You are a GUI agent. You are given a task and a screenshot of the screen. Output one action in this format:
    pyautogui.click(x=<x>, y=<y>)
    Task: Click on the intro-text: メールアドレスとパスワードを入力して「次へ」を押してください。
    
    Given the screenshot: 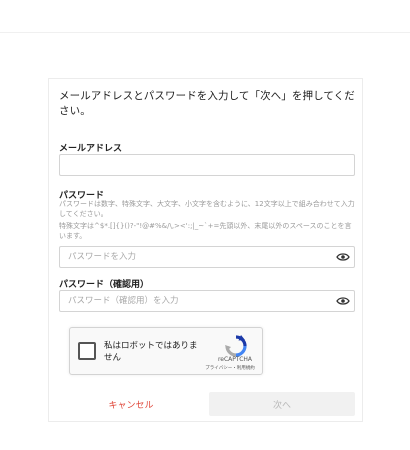 What is the action you would take?
    pyautogui.click(x=207, y=103)
    